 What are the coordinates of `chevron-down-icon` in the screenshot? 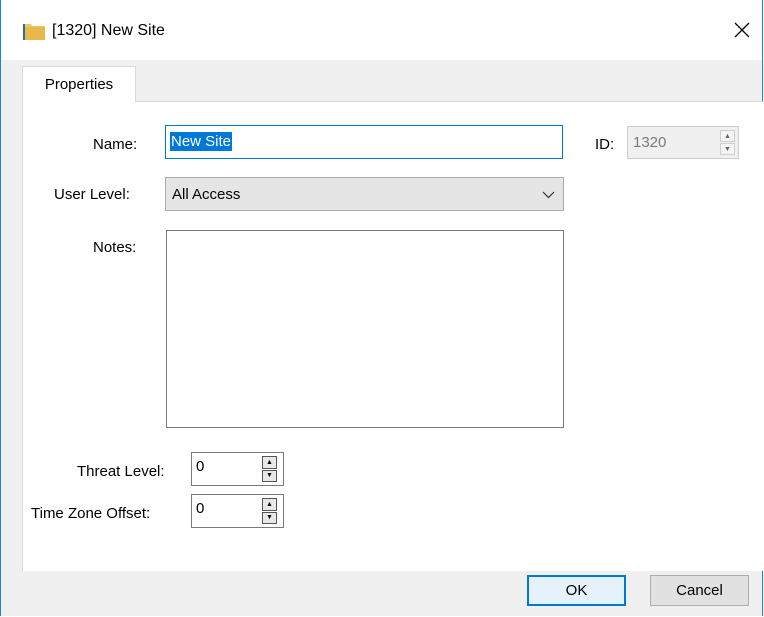 It's located at (548, 195).